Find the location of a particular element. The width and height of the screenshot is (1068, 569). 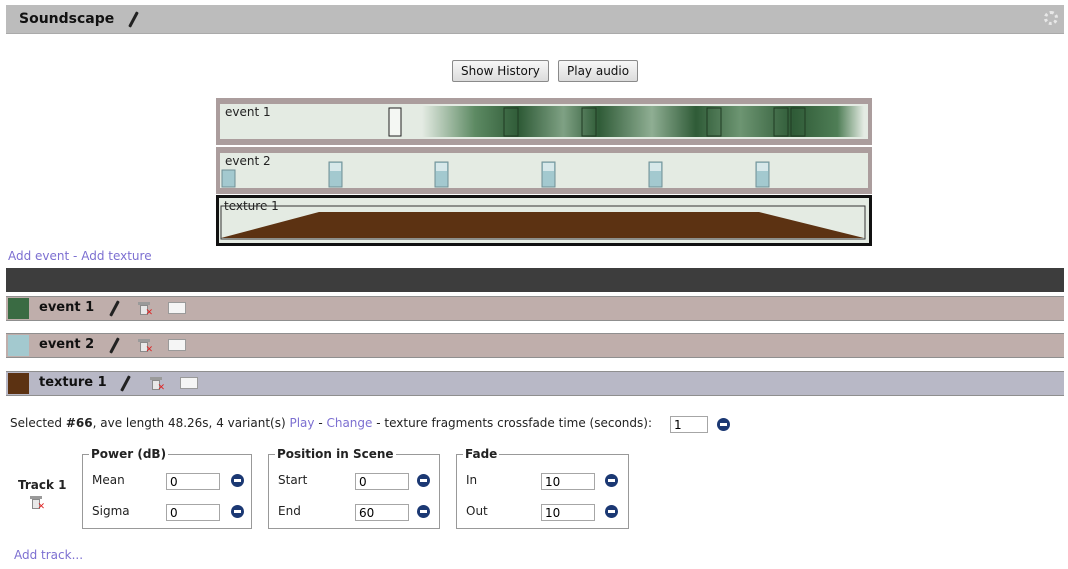

event-2-marker is located at coordinates (228, 178).